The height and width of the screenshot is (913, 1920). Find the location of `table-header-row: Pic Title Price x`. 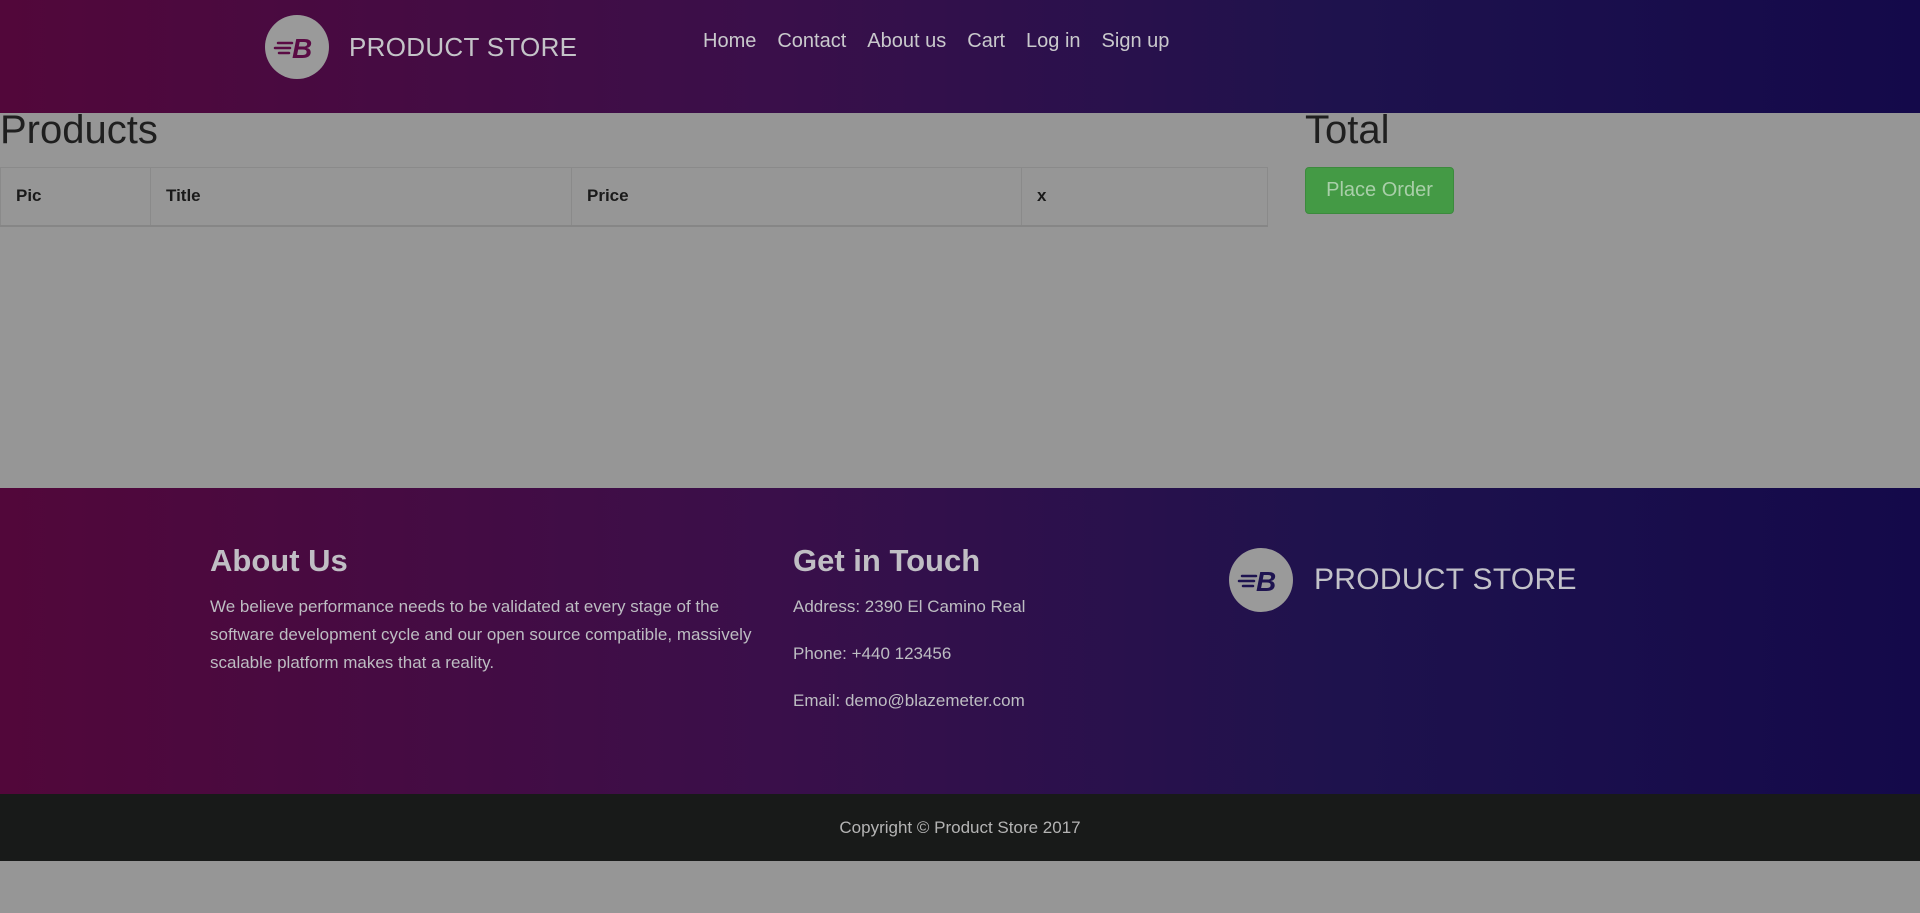

table-header-row: Pic Title Price x is located at coordinates (634, 197).